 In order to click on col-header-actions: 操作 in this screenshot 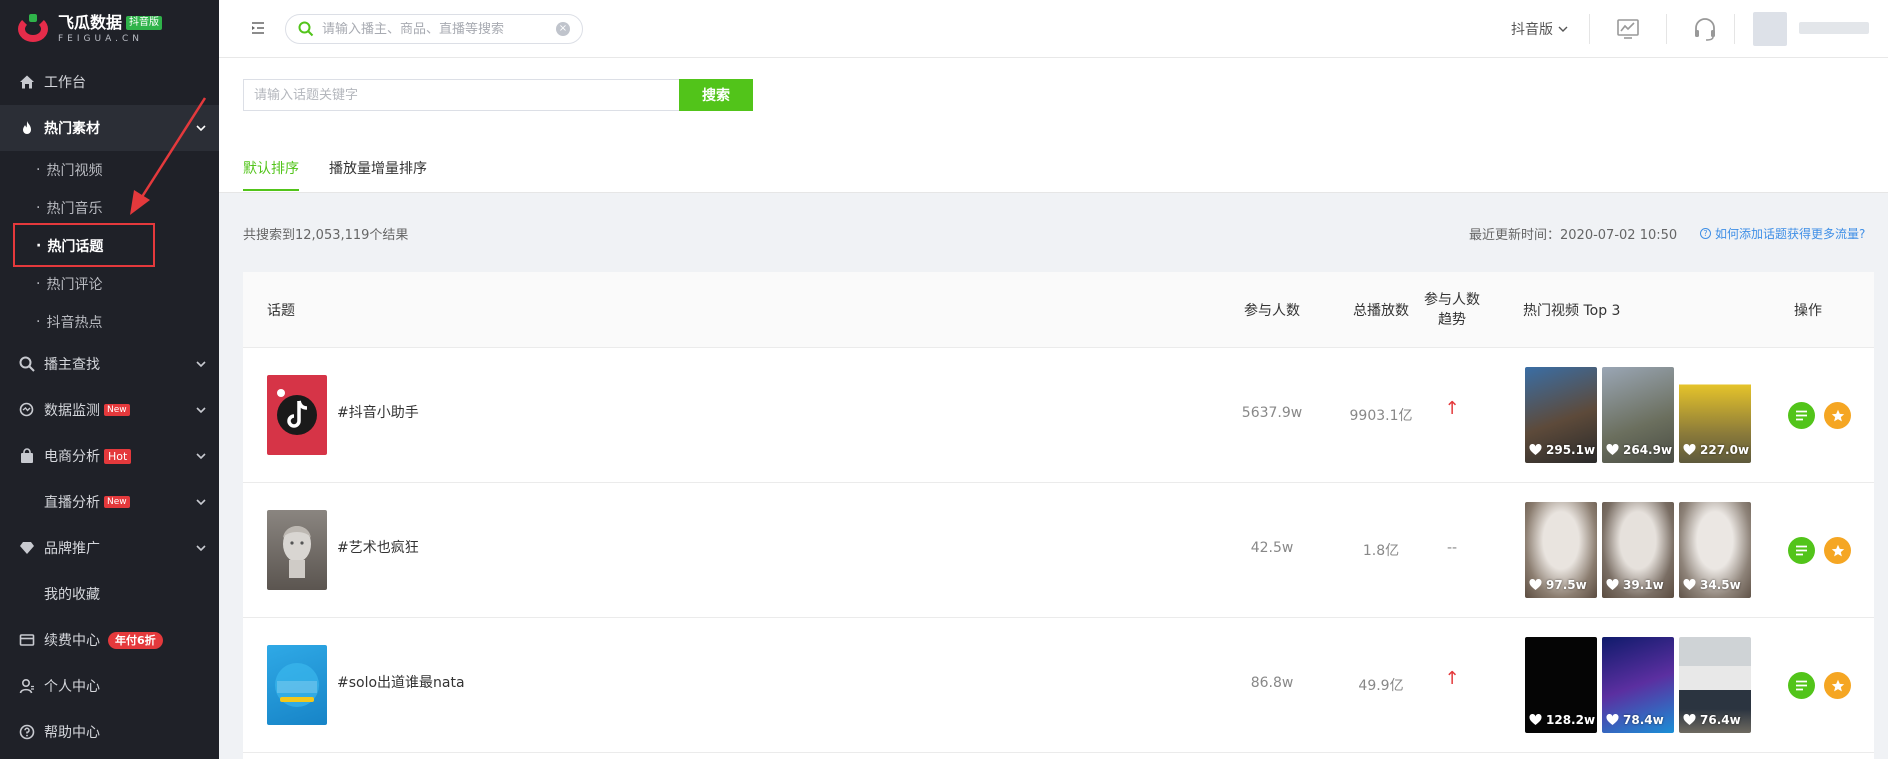, I will do `click(1808, 311)`.